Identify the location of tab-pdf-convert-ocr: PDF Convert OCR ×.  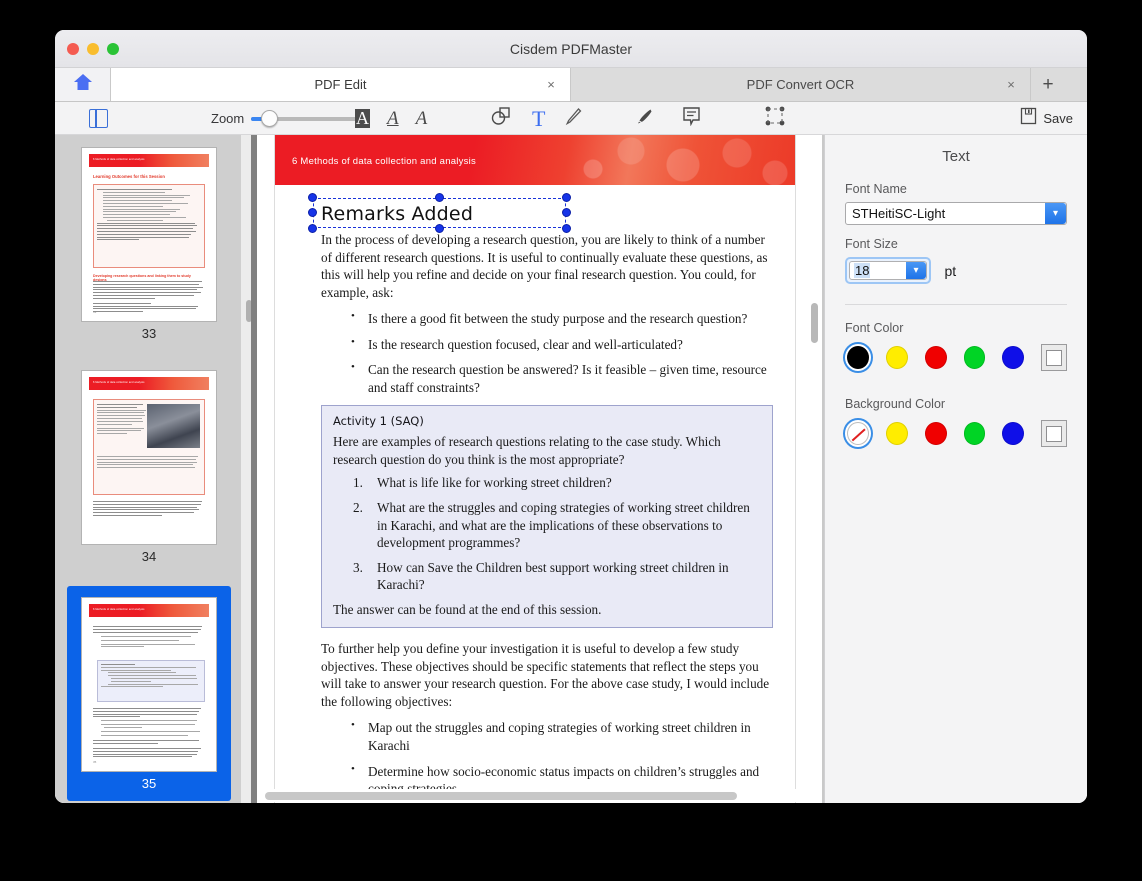
(801, 84).